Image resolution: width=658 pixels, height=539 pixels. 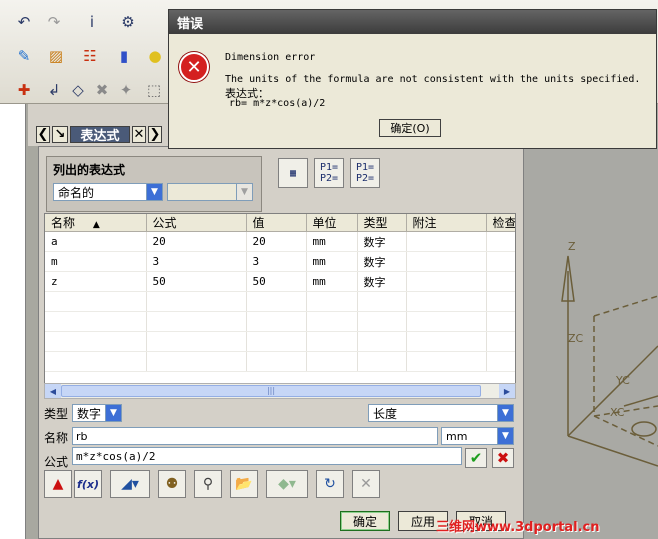 What do you see at coordinates (13, 321) in the screenshot?
I see `navigator-strip` at bounding box center [13, 321].